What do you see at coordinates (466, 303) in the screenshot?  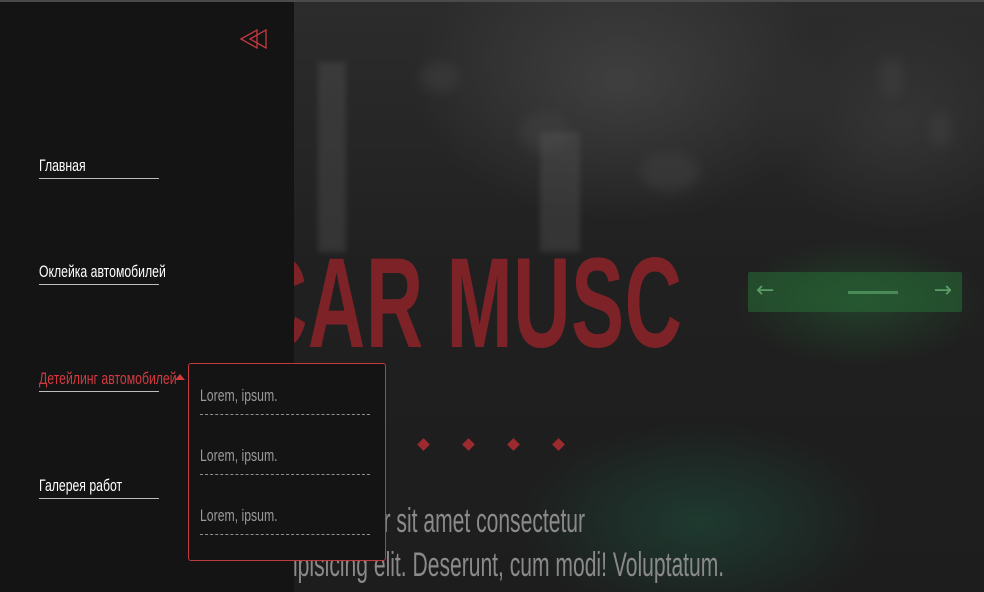 I see `hero-title: CAR MUSC` at bounding box center [466, 303].